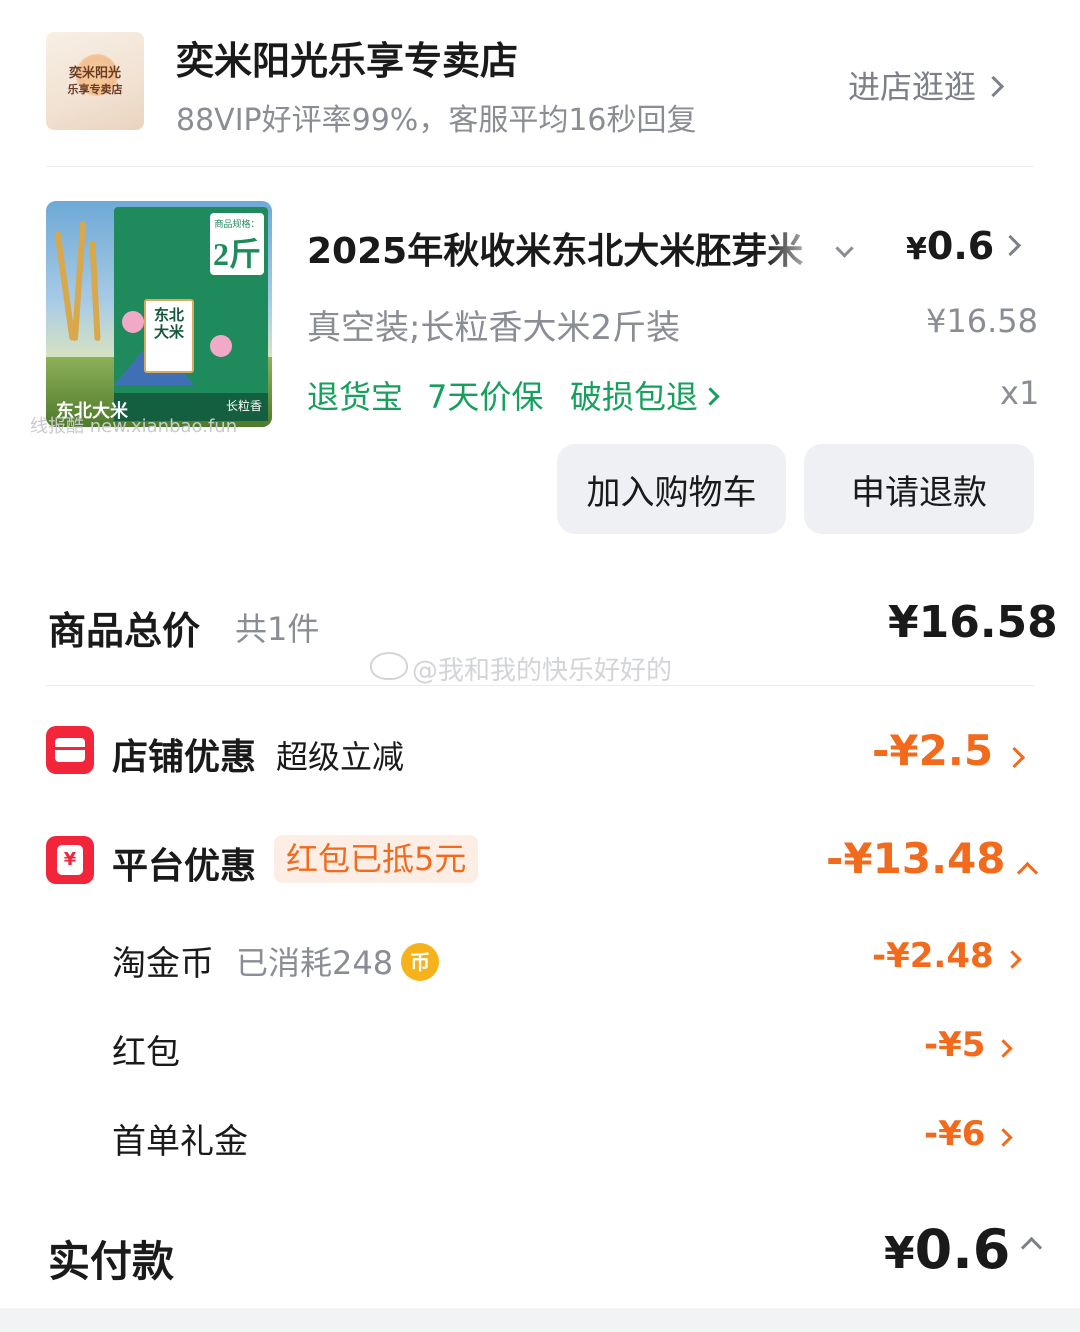 Image resolution: width=1080 pixels, height=1332 pixels. What do you see at coordinates (124, 631) in the screenshot?
I see `goods-total-label: 商品总价` at bounding box center [124, 631].